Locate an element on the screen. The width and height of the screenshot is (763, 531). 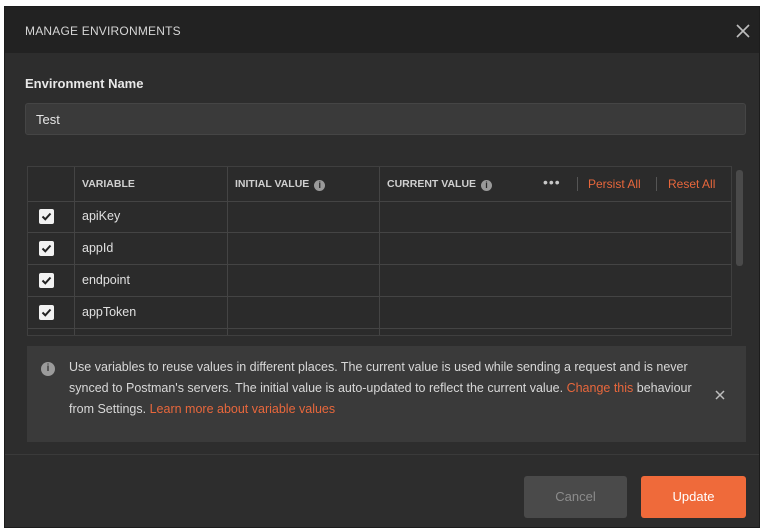
close-icon is located at coordinates (743, 31).